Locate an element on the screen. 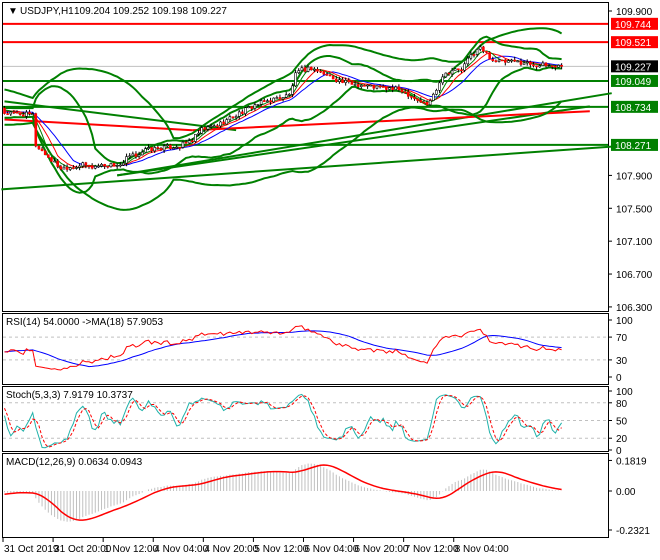 This screenshot has width=660, height=560. collapse-triangle-icon: ▼ is located at coordinates (13, 11).